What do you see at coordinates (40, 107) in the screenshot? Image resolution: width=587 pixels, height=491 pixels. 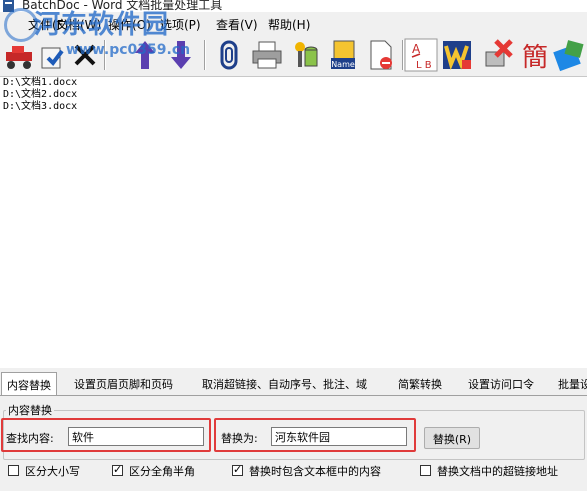 I see `file-list-item: D:\文档3.docx` at bounding box center [40, 107].